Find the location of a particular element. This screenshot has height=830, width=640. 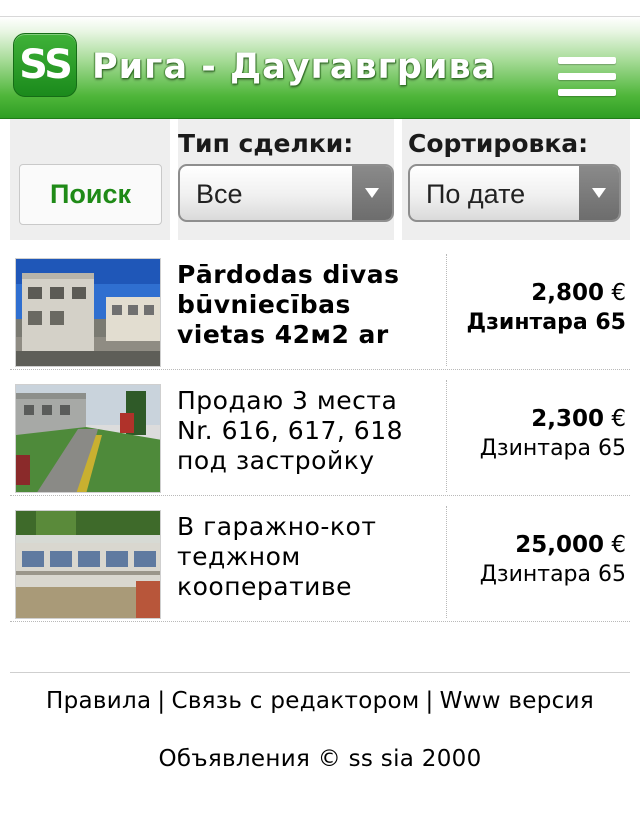

listing-price: 2,300 is located at coordinates (568, 419).